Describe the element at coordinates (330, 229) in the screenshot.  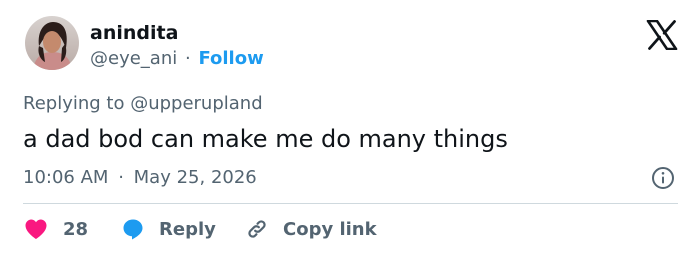
I see `copy-link-label: Copy link` at that location.